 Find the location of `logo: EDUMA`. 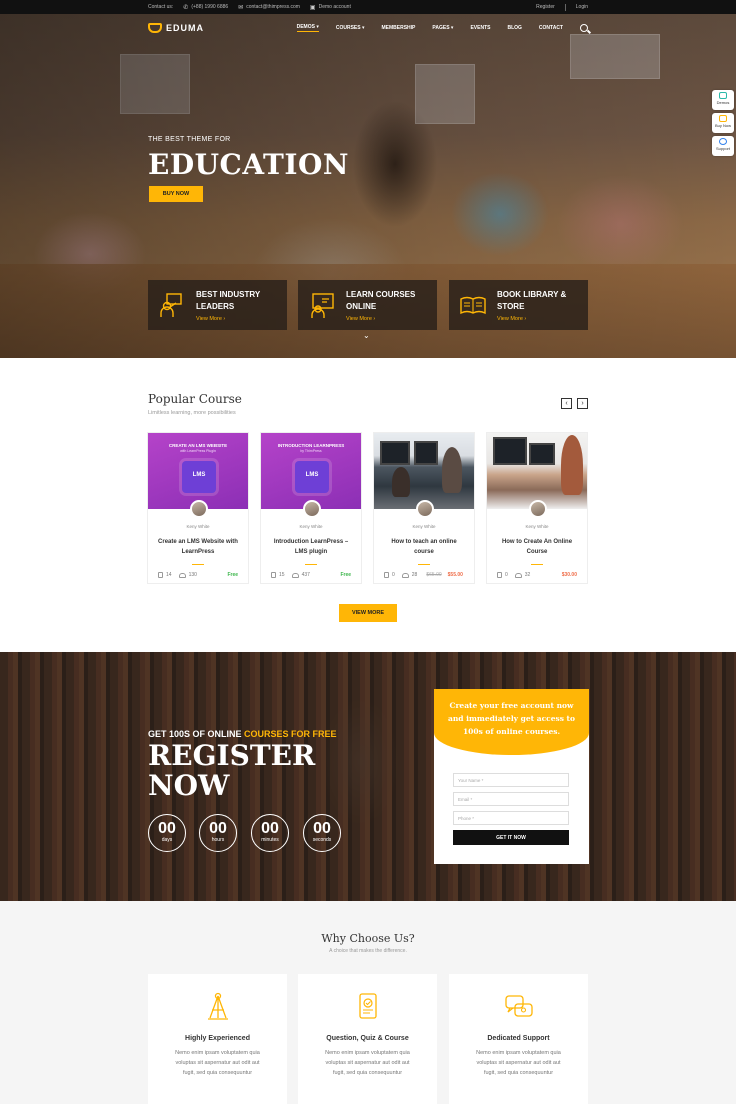

logo: EDUMA is located at coordinates (176, 28).